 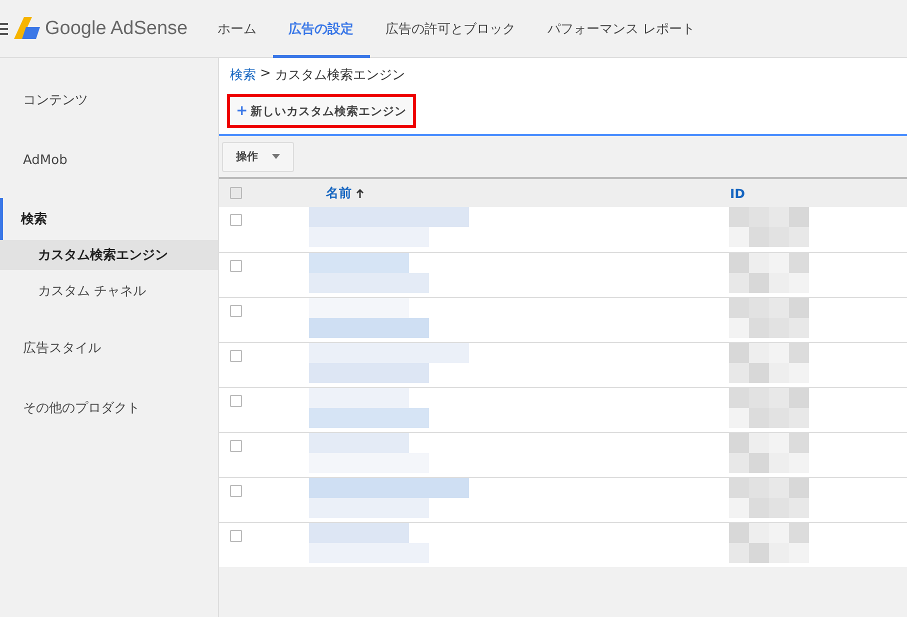 I want to click on sidebar-item: その他のプロダクト, so click(x=109, y=408).